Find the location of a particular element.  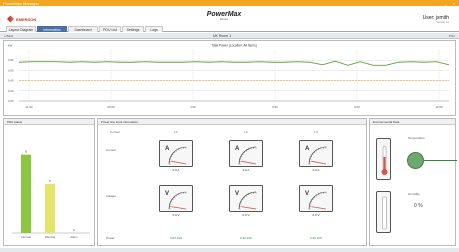

pdu-bar-value: 0 is located at coordinates (74, 230).